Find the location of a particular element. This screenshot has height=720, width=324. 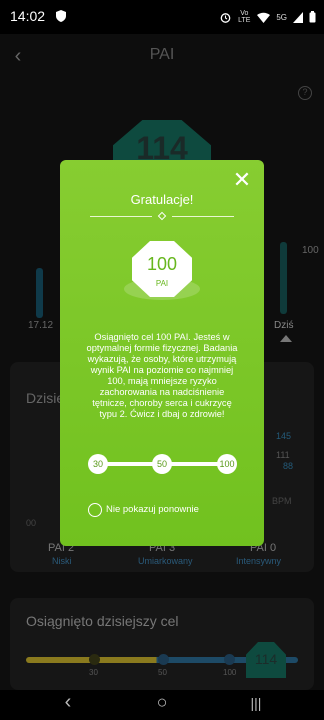

help-icon: ? is located at coordinates (305, 93).